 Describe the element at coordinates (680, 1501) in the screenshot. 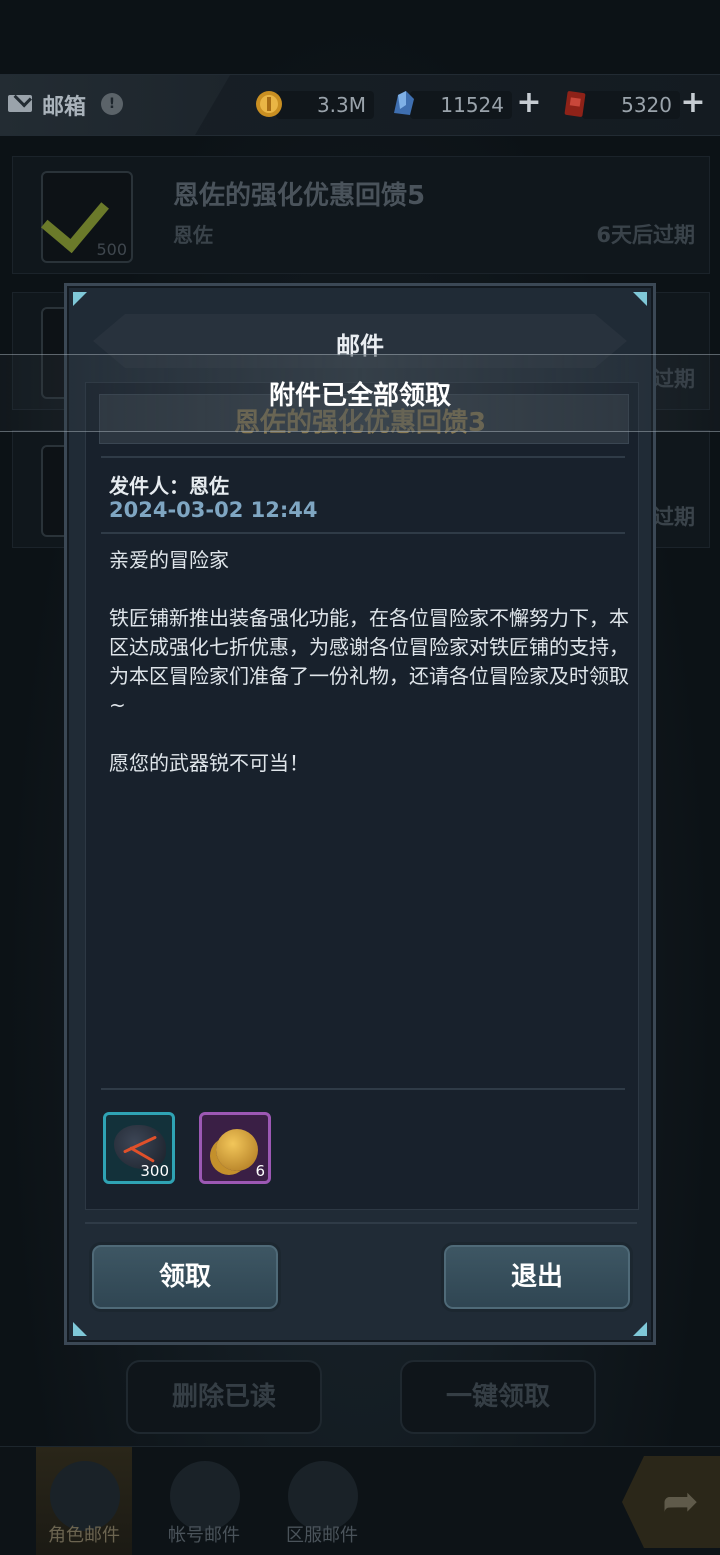

I see `arrow-icon: ➦` at that location.